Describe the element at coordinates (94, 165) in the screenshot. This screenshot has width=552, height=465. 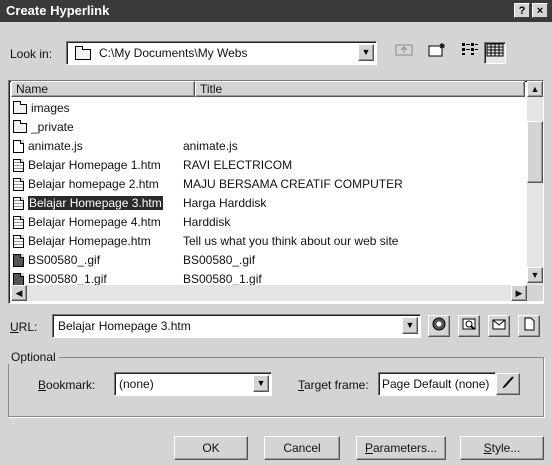
I see `file-name: Belajar Homepage 1.htm` at that location.